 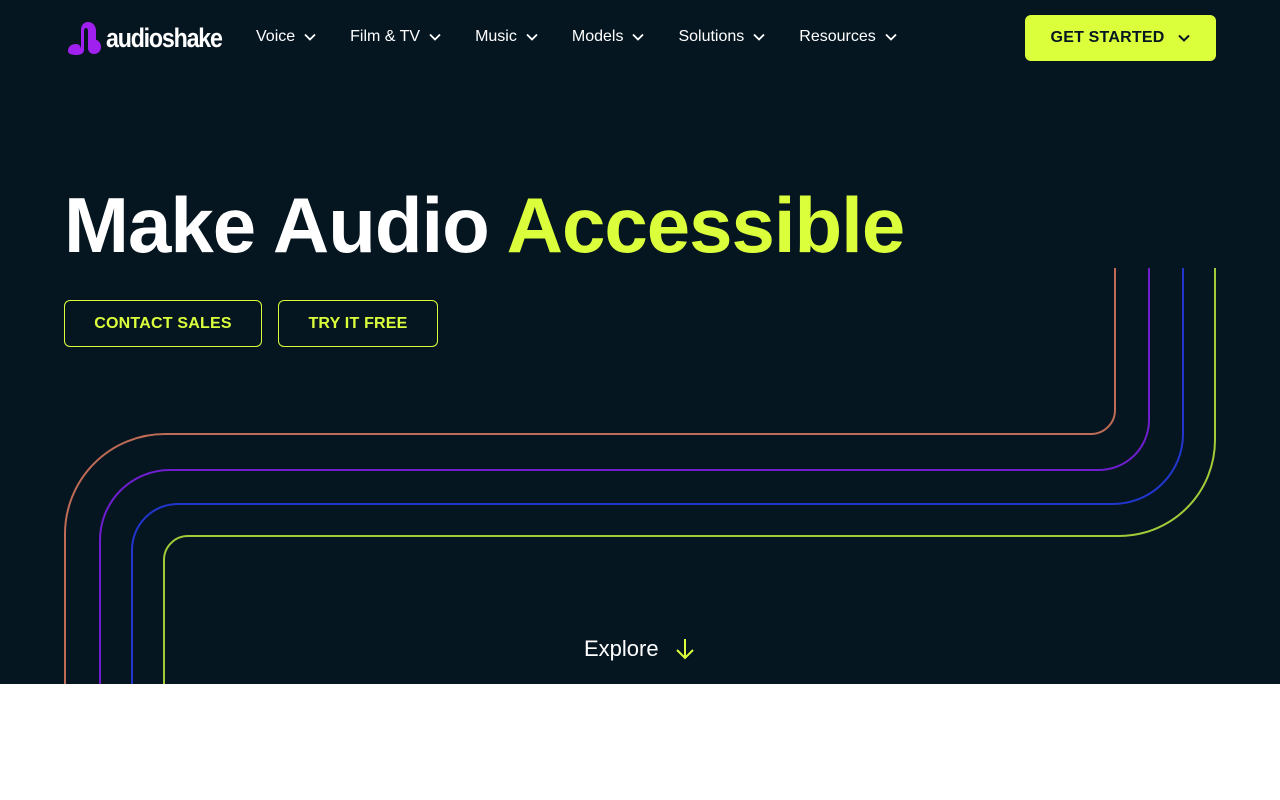 I want to click on nav-item-label: Voice, so click(x=276, y=36).